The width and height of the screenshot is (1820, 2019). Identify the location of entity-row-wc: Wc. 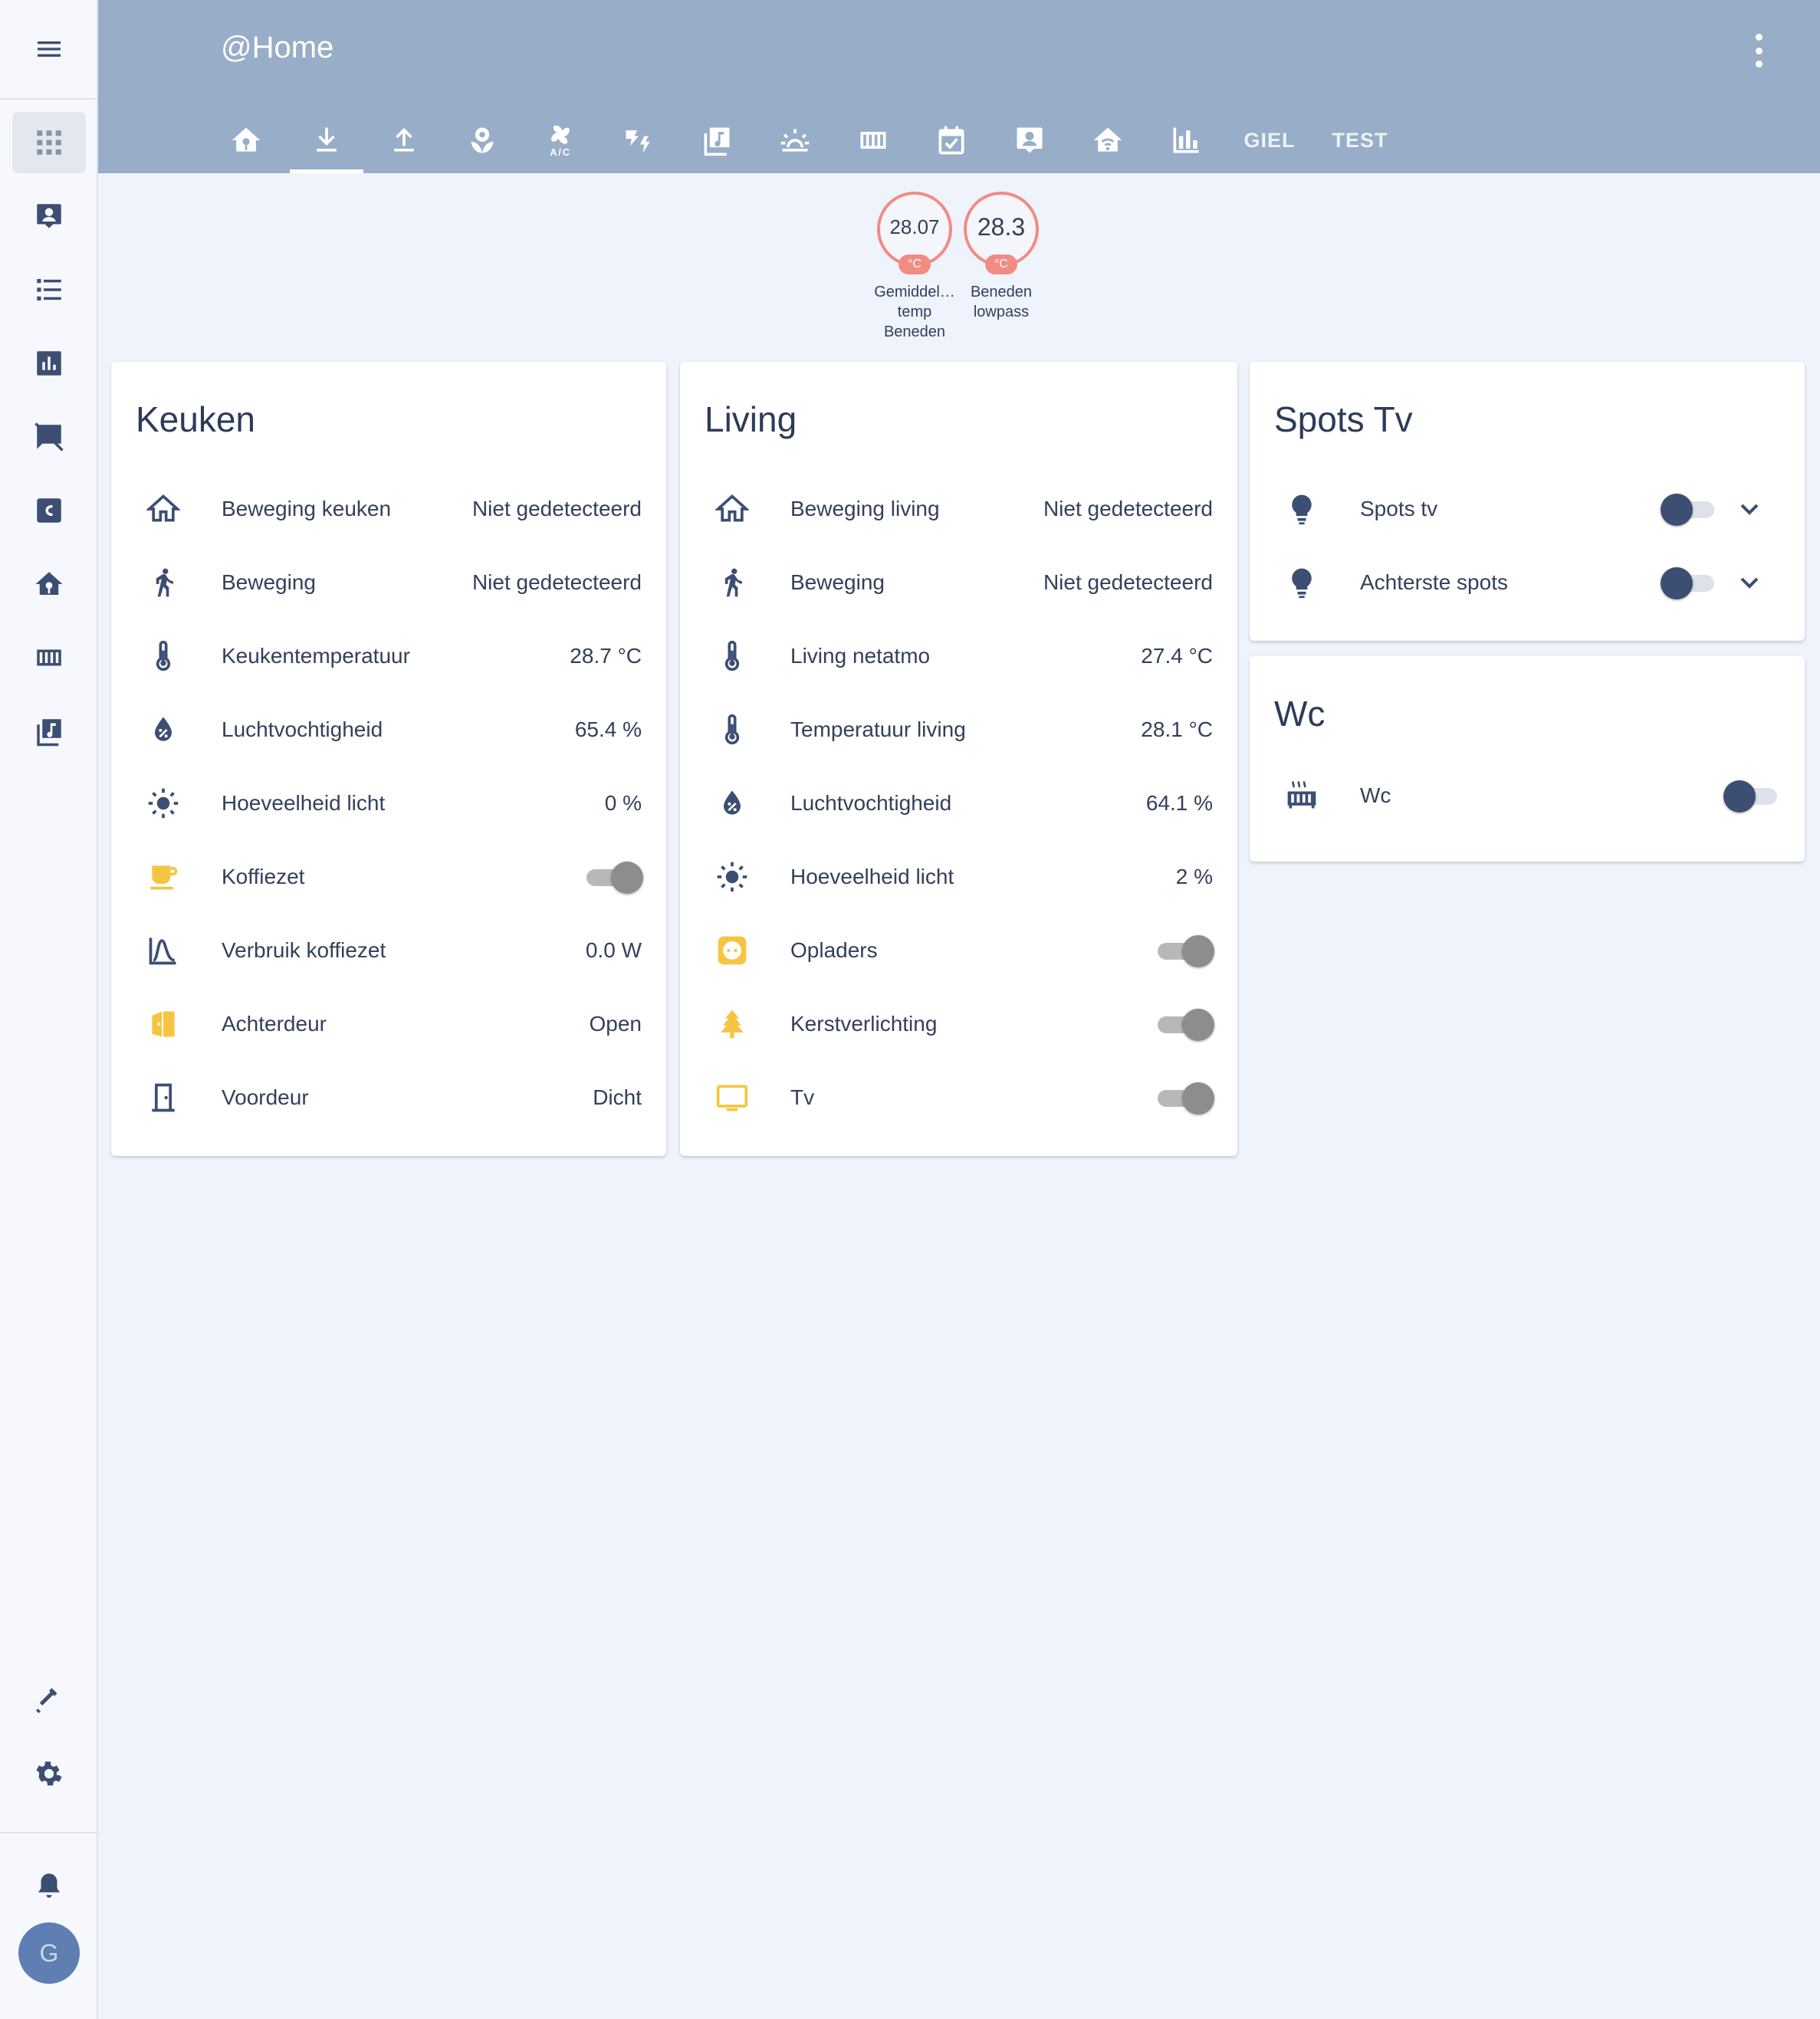
(1528, 795).